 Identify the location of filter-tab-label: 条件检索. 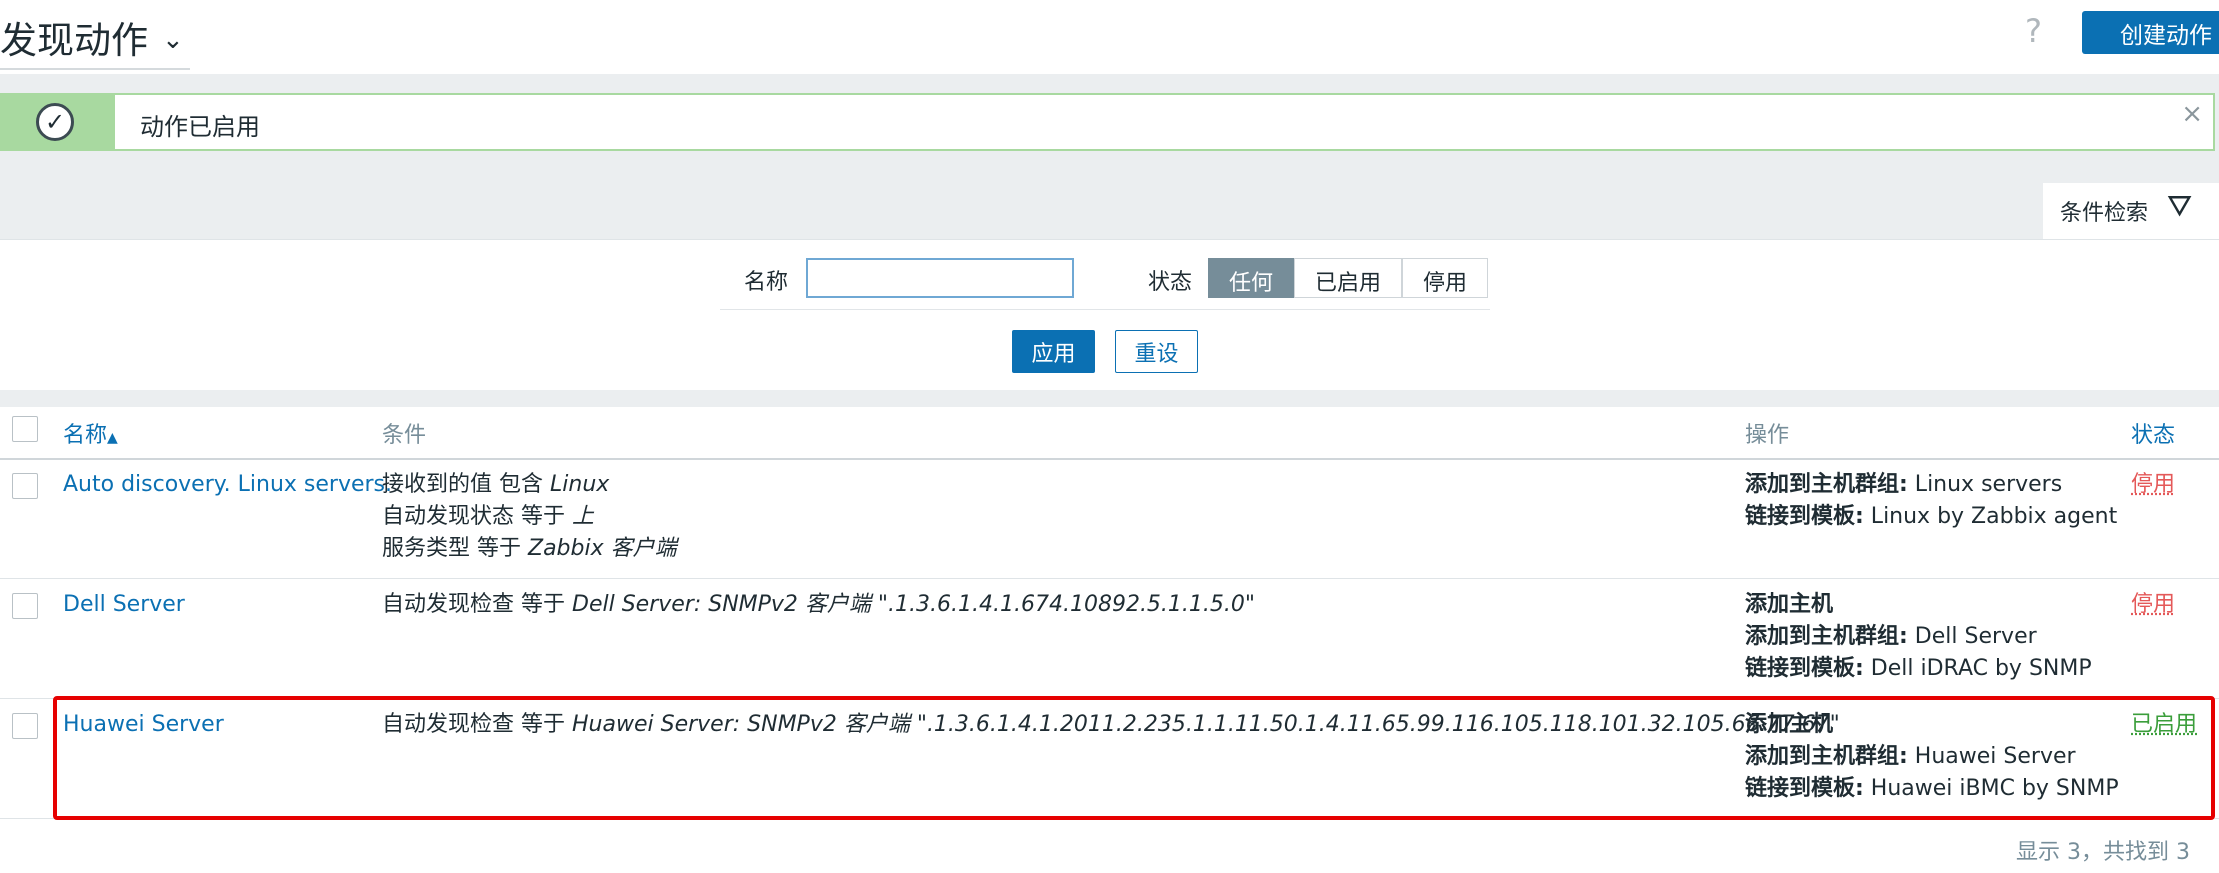
(2104, 213).